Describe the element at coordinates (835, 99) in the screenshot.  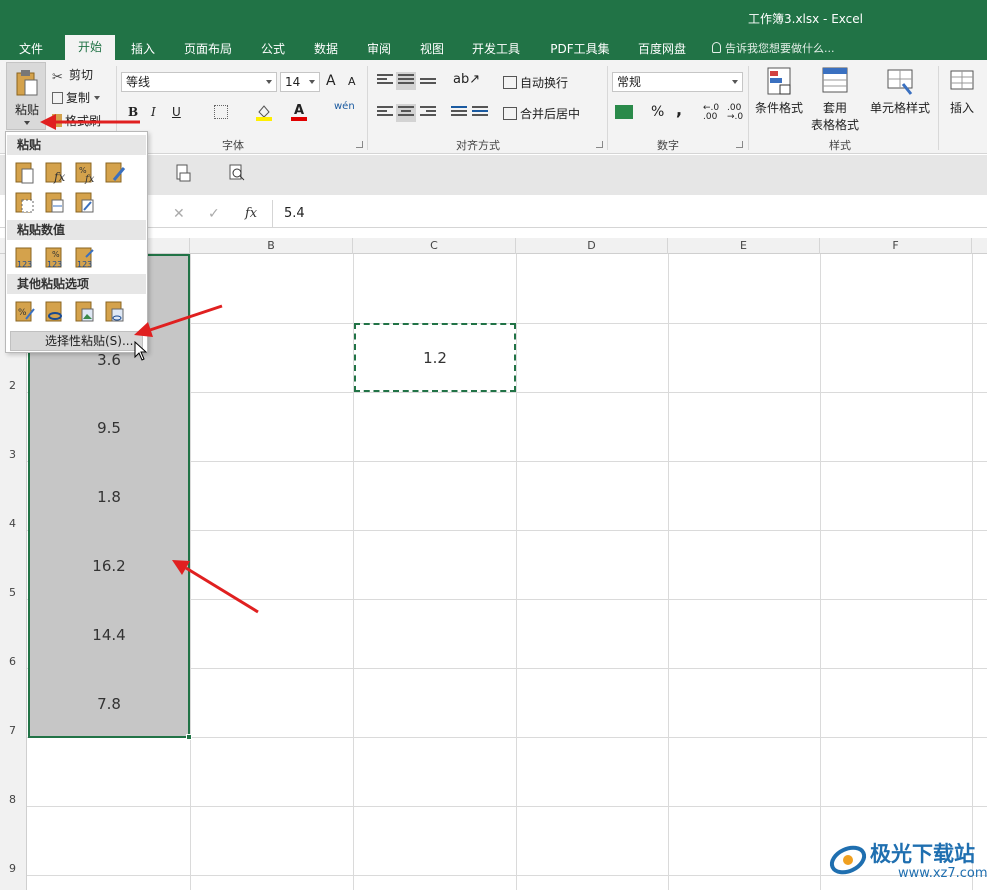
I see `format-as-table-button: 套用 表格格式` at that location.